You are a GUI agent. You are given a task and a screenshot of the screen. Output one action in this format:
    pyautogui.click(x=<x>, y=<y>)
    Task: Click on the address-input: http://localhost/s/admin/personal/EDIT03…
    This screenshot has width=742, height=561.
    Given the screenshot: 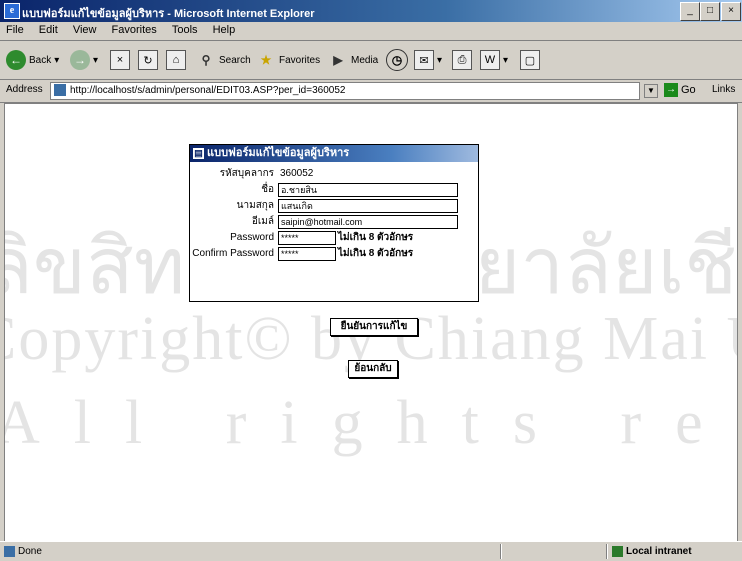 What is the action you would take?
    pyautogui.click(x=345, y=91)
    